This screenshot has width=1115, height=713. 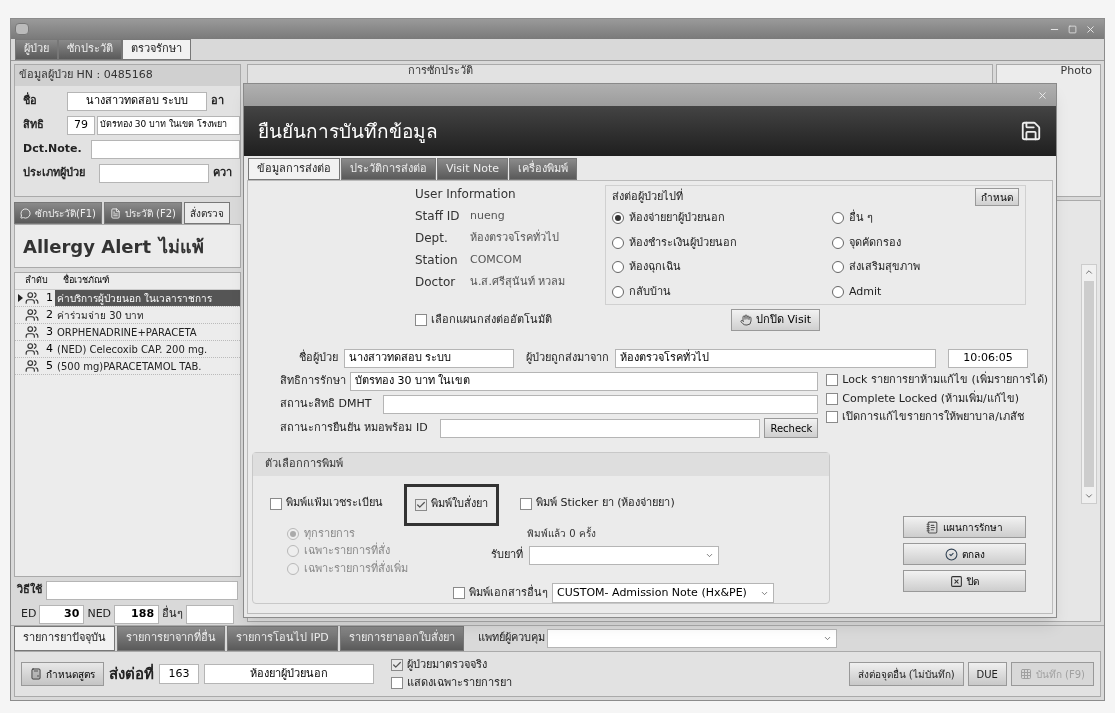 I want to click on info-value: COMCOM, so click(x=496, y=259).